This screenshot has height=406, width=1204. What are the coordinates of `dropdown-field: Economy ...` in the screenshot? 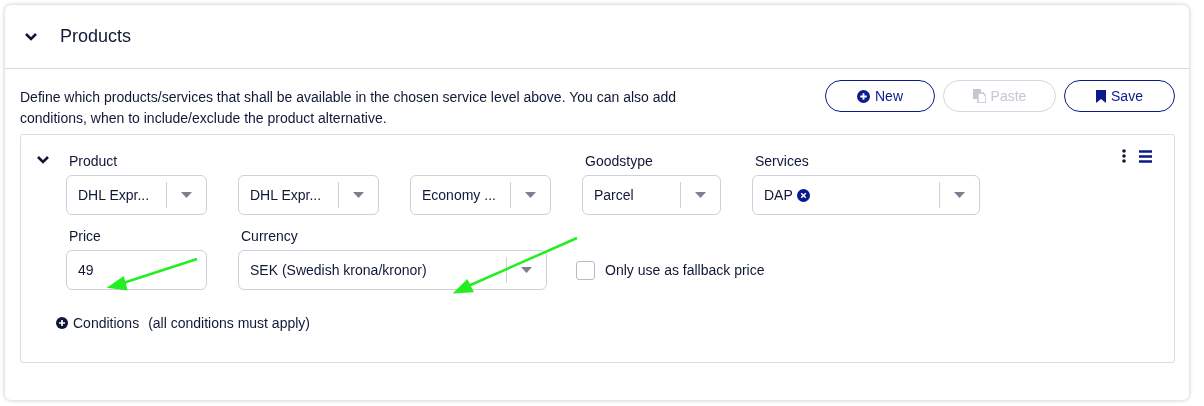 It's located at (480, 195).